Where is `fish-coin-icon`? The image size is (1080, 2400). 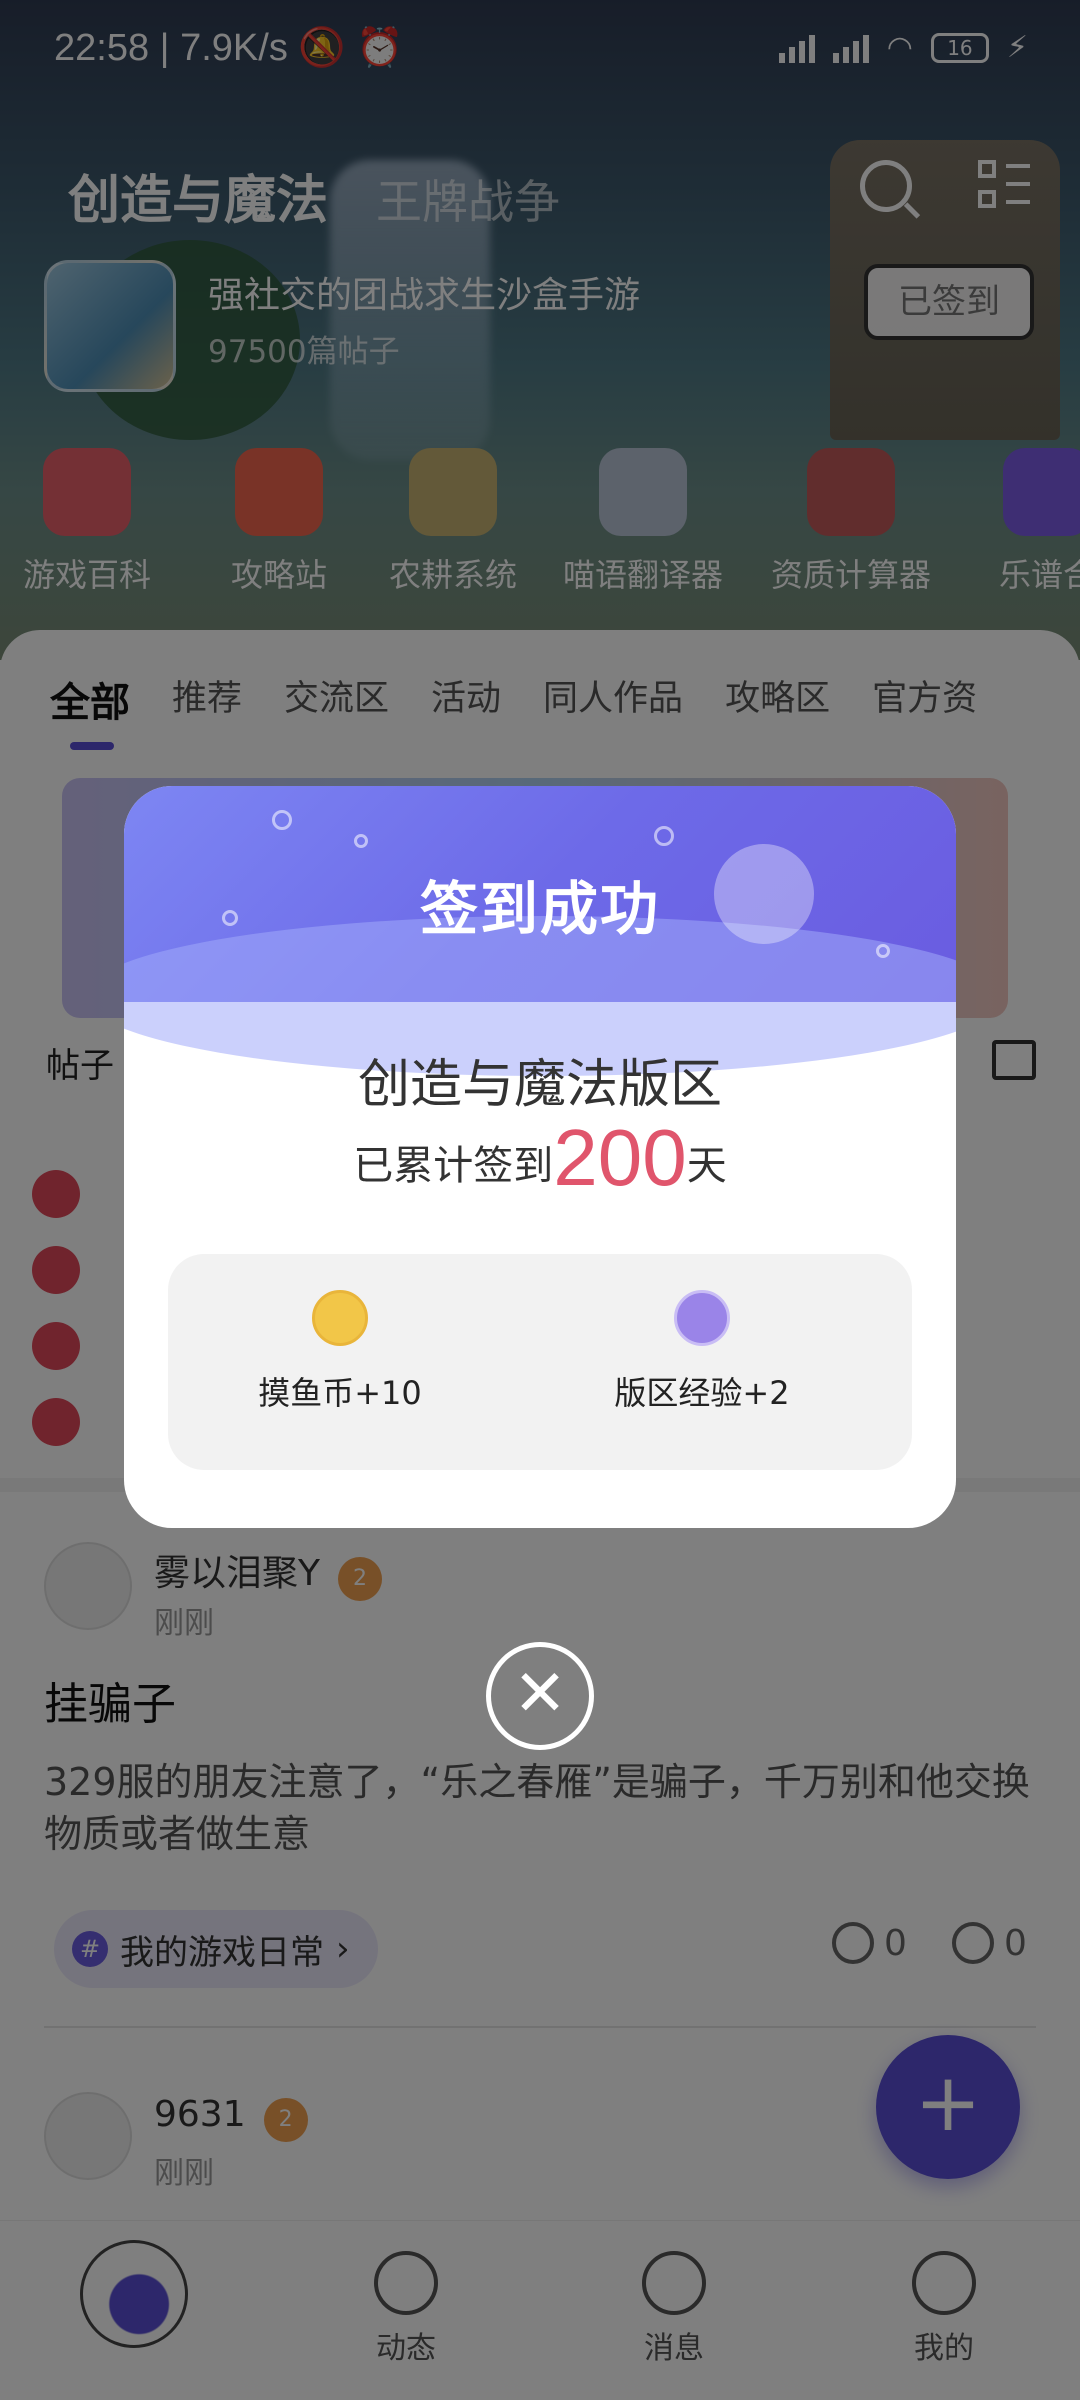
fish-coin-icon is located at coordinates (340, 1318).